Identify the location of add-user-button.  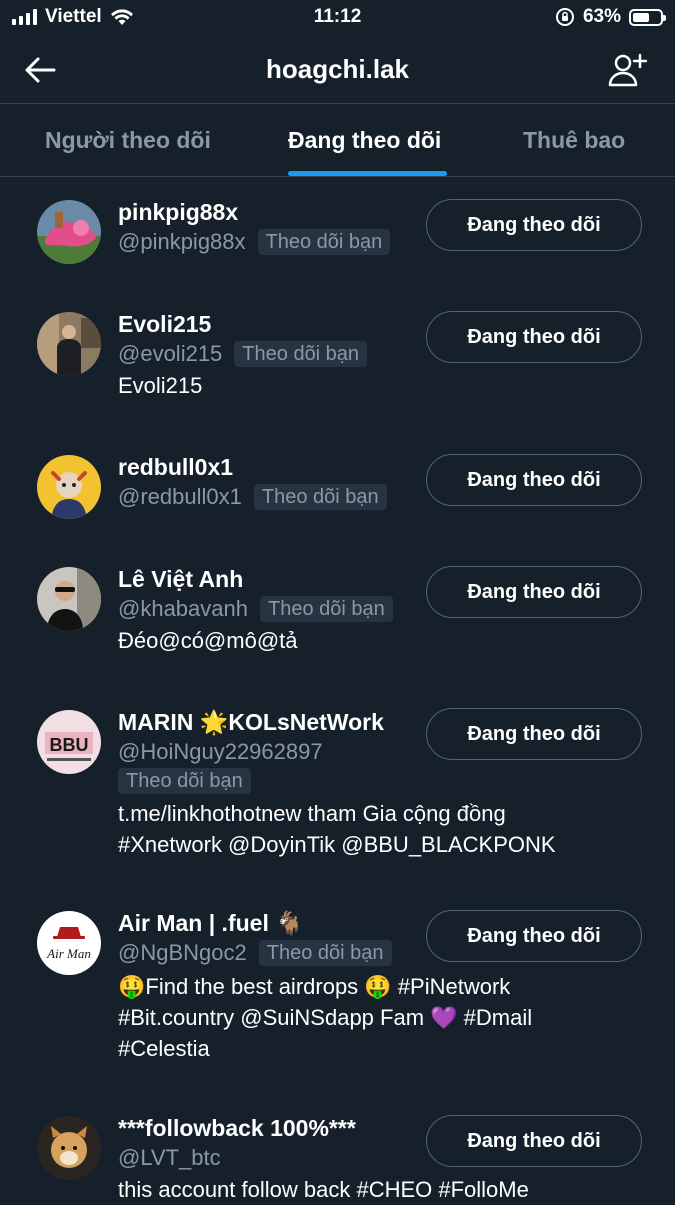
(627, 70).